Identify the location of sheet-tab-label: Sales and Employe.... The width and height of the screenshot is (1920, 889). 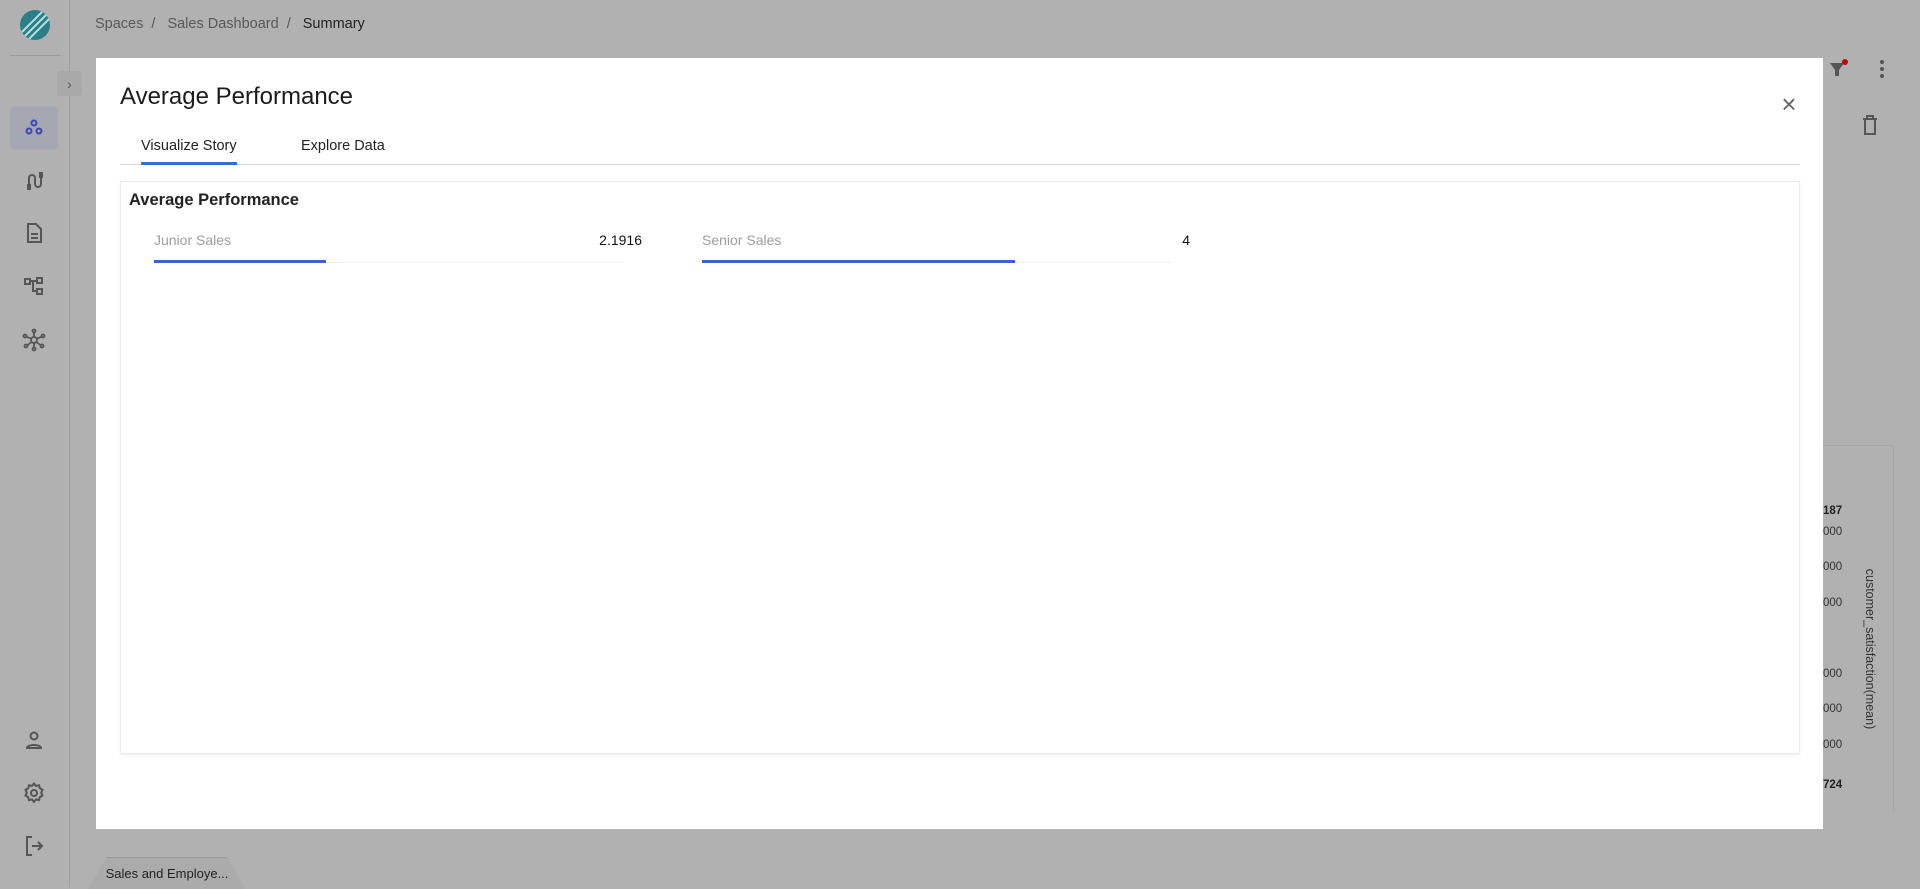
(167, 873).